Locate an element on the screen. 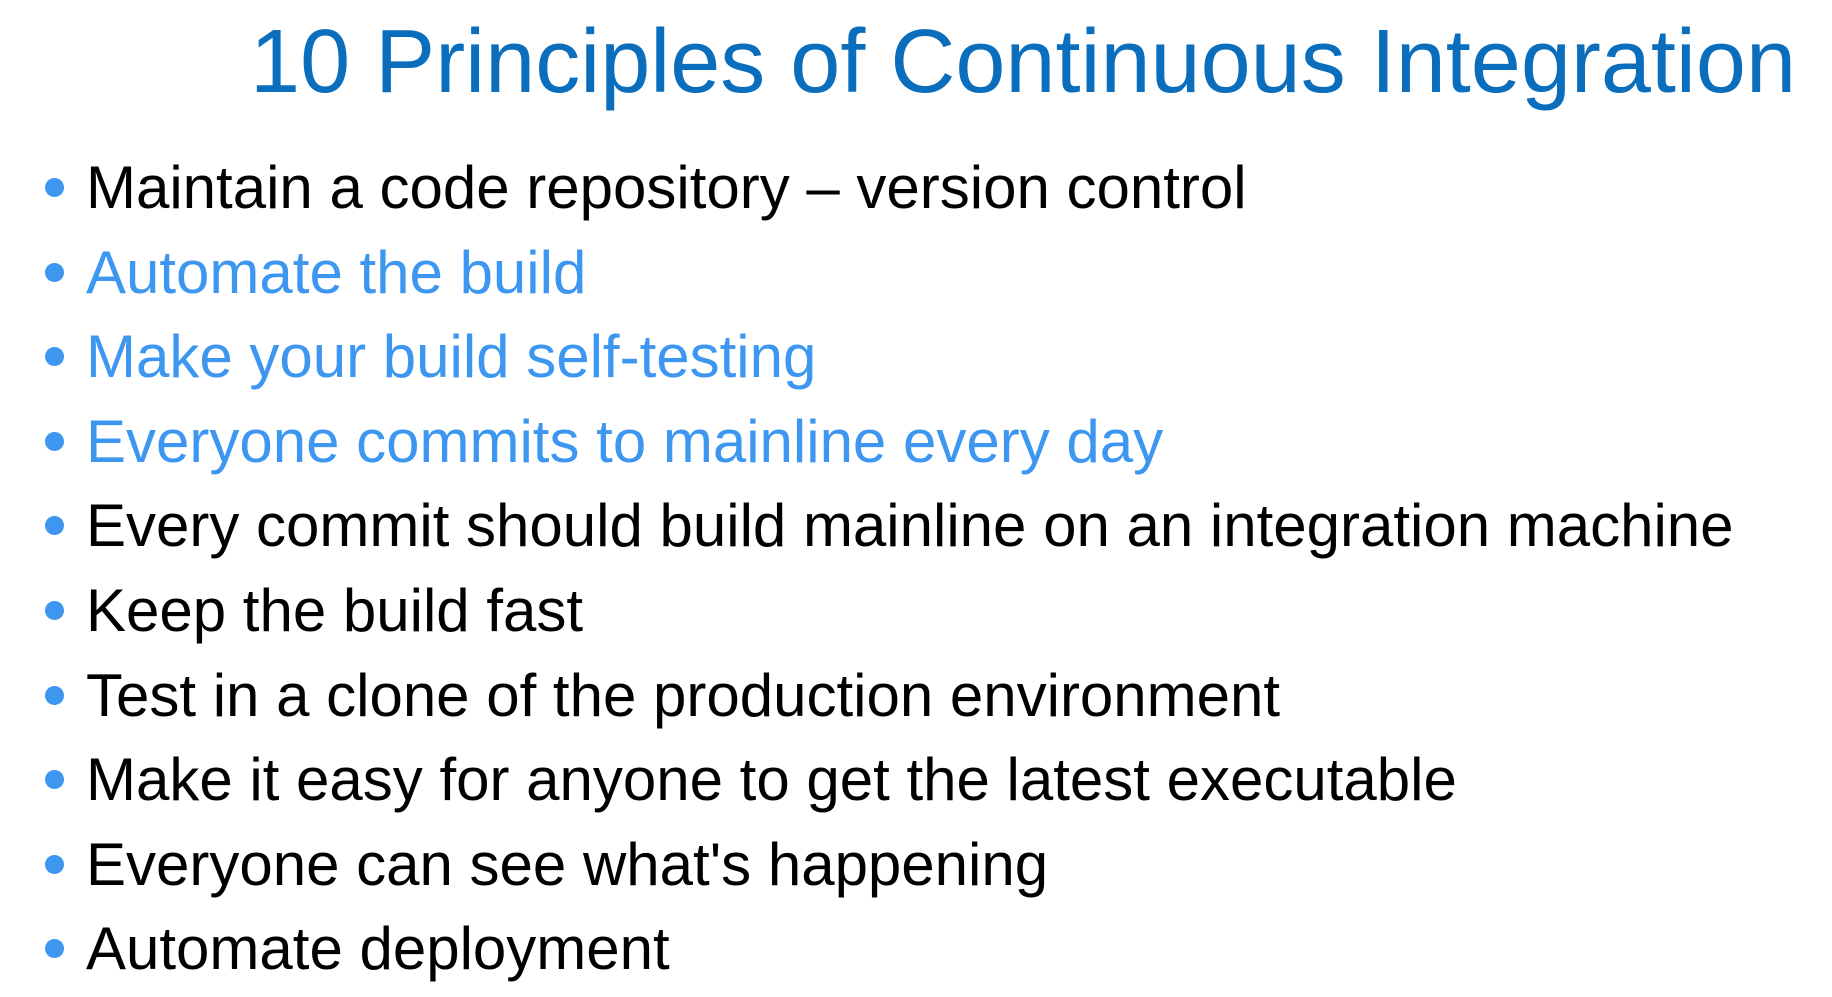  list-item-text: Automate deployment is located at coordinates (378, 949).